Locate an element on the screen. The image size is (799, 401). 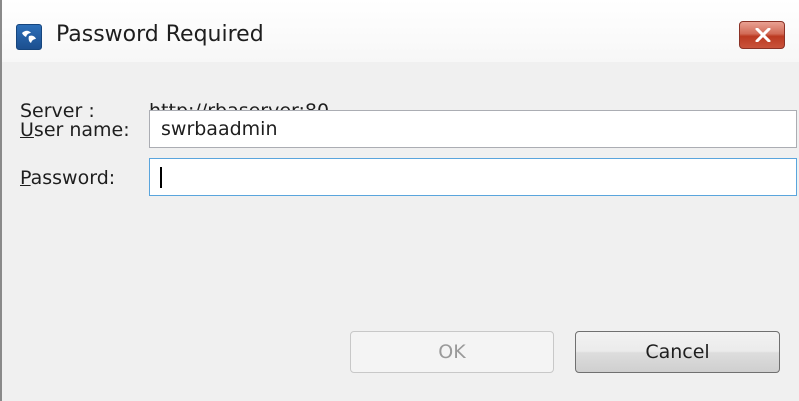
ok-button: OK is located at coordinates (452, 352).